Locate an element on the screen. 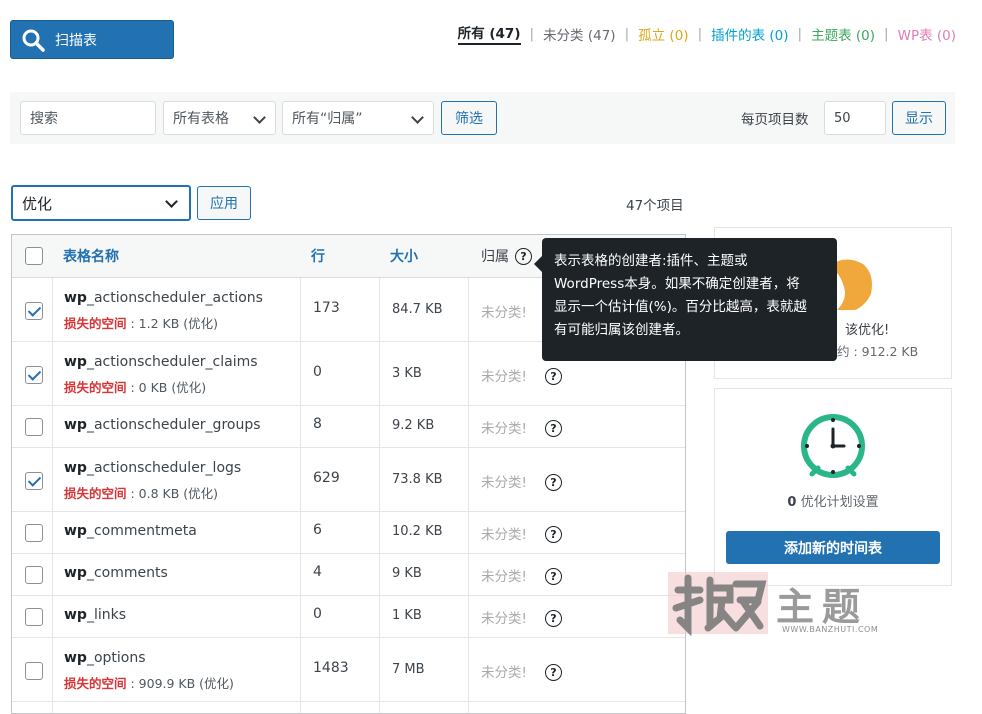  table-size: 73.8 KB is located at coordinates (417, 479).